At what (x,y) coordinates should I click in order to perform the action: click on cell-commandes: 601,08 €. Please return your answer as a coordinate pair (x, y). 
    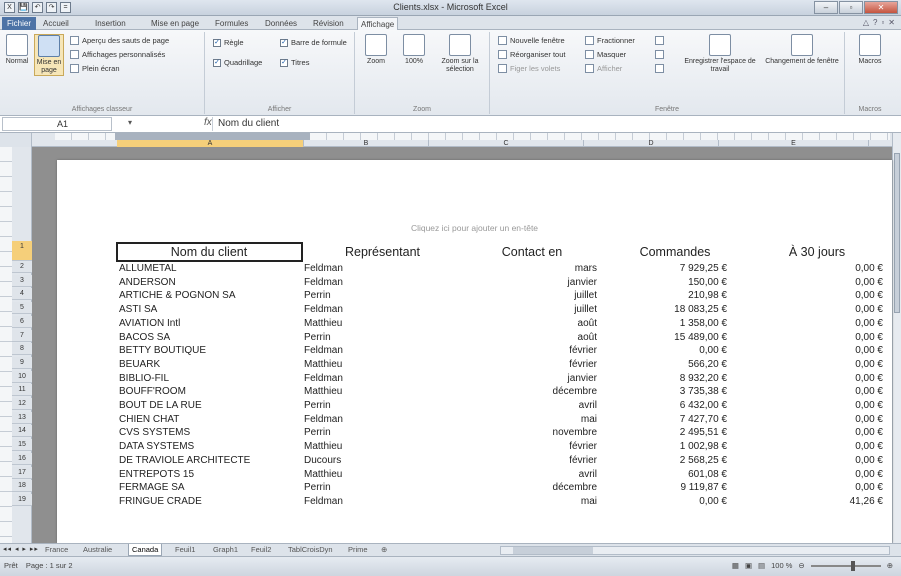
    Looking at the image, I should click on (663, 474).